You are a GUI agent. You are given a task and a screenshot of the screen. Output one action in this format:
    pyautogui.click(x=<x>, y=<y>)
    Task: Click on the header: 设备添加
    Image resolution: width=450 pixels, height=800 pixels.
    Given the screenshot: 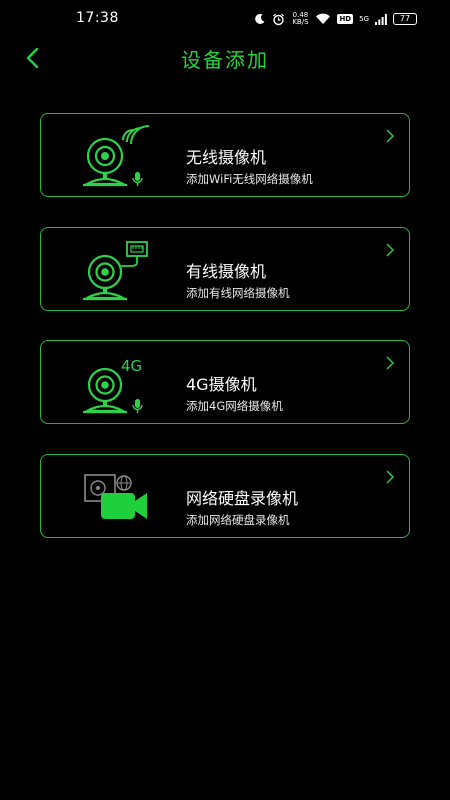 What is the action you would take?
    pyautogui.click(x=225, y=58)
    